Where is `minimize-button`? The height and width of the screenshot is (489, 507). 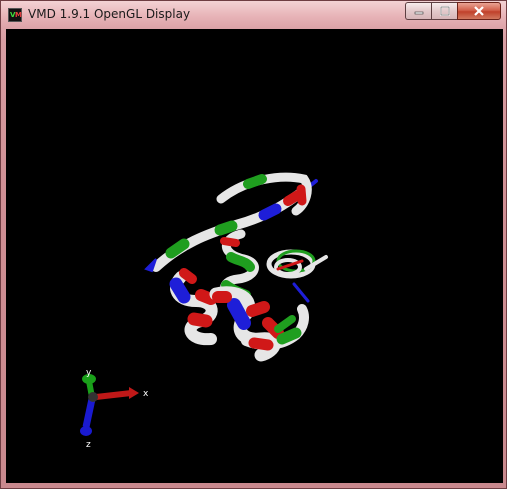
minimize-button is located at coordinates (418, 11).